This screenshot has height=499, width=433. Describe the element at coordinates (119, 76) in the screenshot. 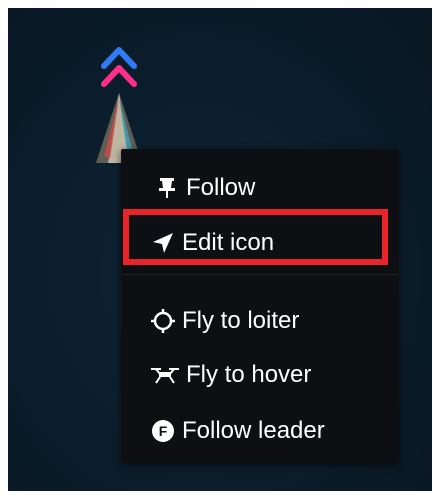

I see `heading-chevron-pink` at that location.